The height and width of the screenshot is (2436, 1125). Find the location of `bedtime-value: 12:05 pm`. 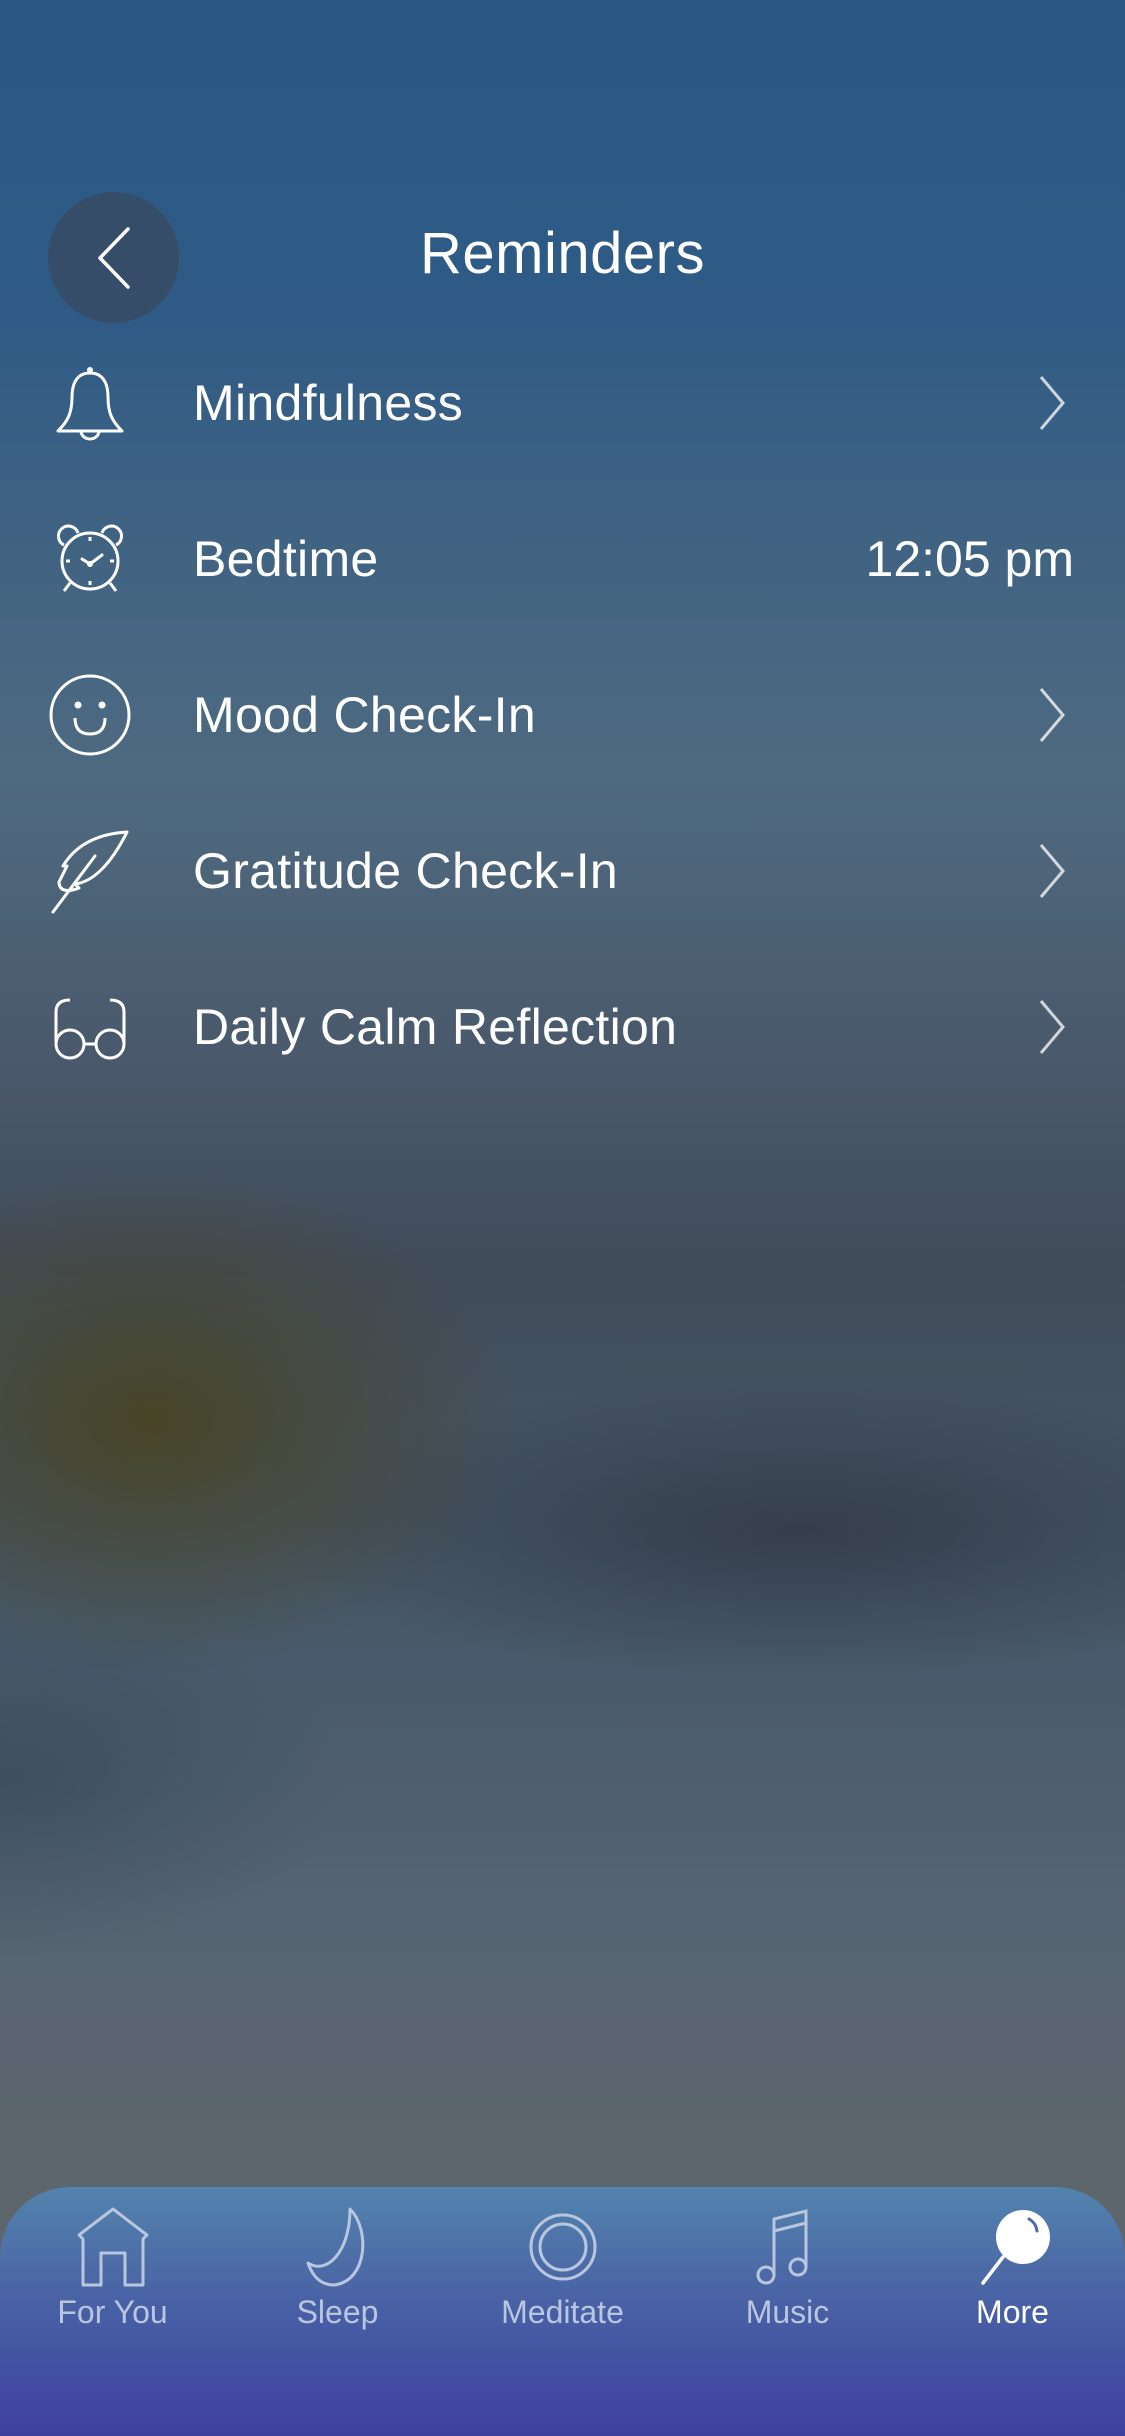

bedtime-value: 12:05 pm is located at coordinates (969, 559).